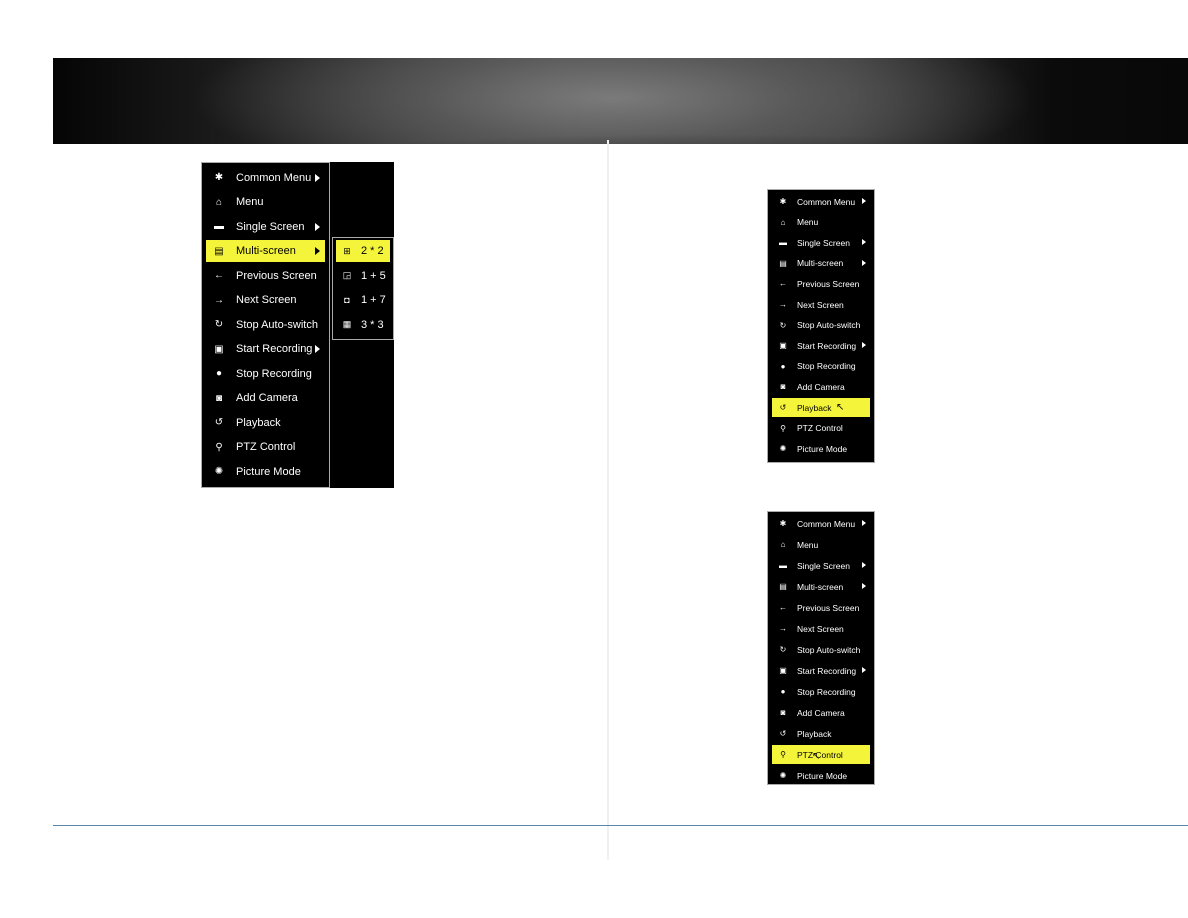 This screenshot has width=1188, height=918. Describe the element at coordinates (372, 251) in the screenshot. I see `submenu-item-label: 2 * 2` at that location.